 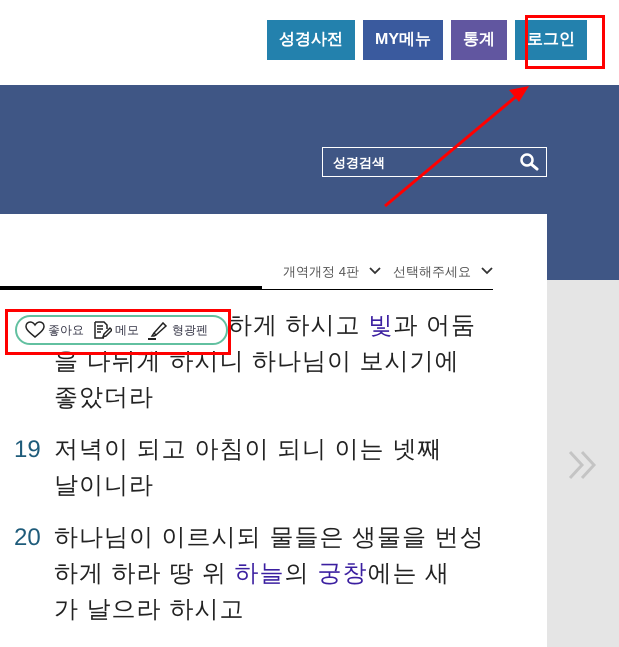 What do you see at coordinates (248, 450) in the screenshot?
I see `verse-text: 저녁이 되고 아침이 되니 이는 넷째` at bounding box center [248, 450].